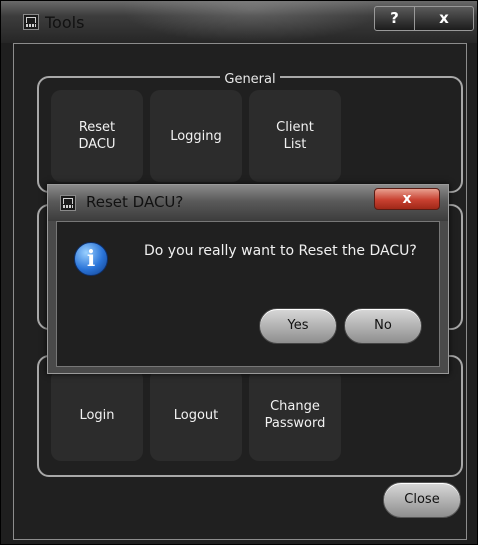 Image resolution: width=478 pixels, height=545 pixels. I want to click on client-list-button: Client List, so click(295, 136).